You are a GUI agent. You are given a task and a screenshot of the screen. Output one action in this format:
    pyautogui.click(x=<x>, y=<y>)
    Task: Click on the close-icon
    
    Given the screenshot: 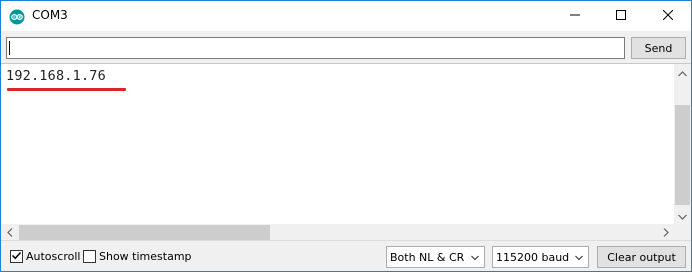 What is the action you would take?
    pyautogui.click(x=668, y=16)
    